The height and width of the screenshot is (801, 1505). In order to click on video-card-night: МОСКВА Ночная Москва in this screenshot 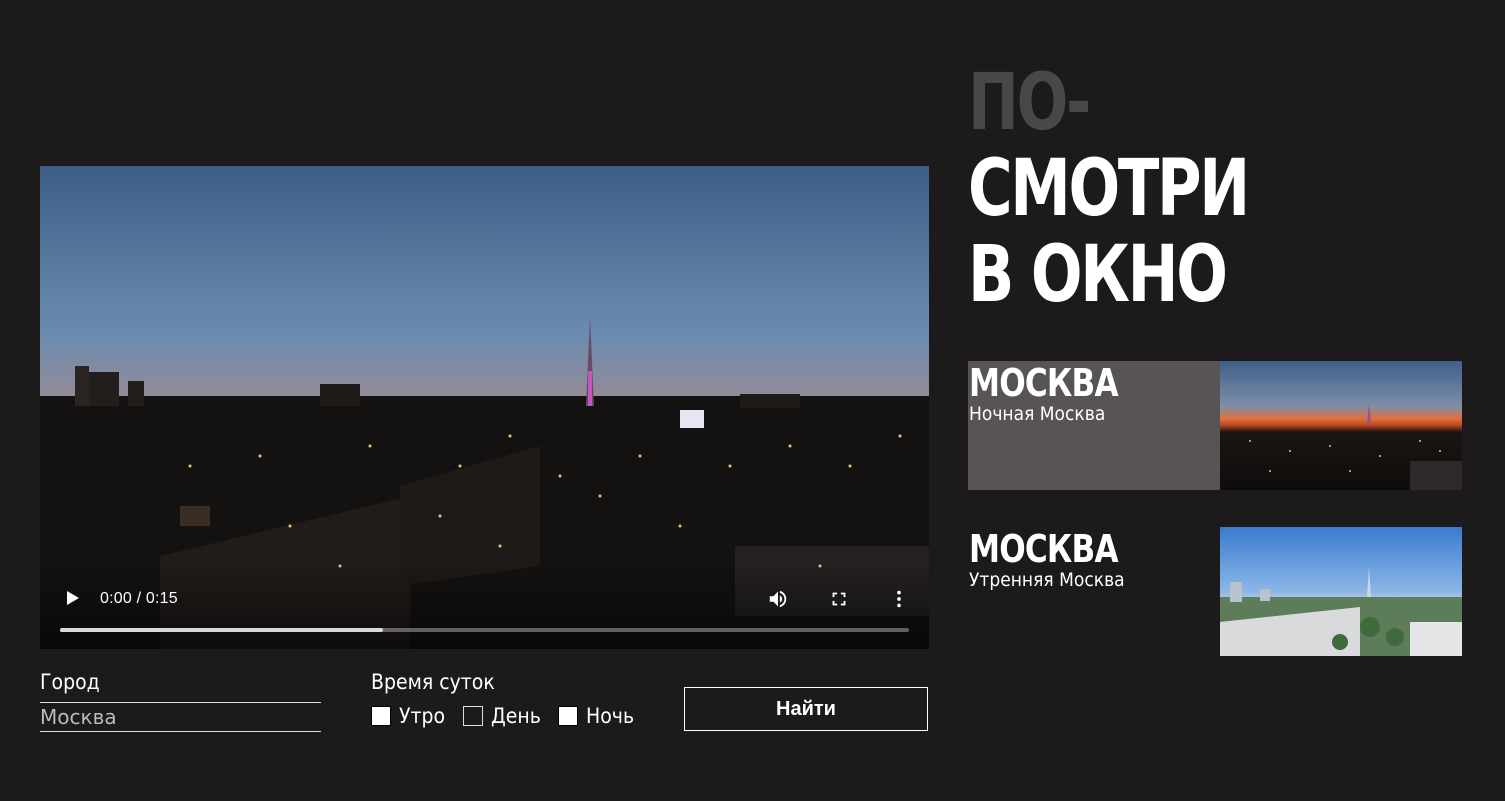, I will do `click(1215, 425)`.